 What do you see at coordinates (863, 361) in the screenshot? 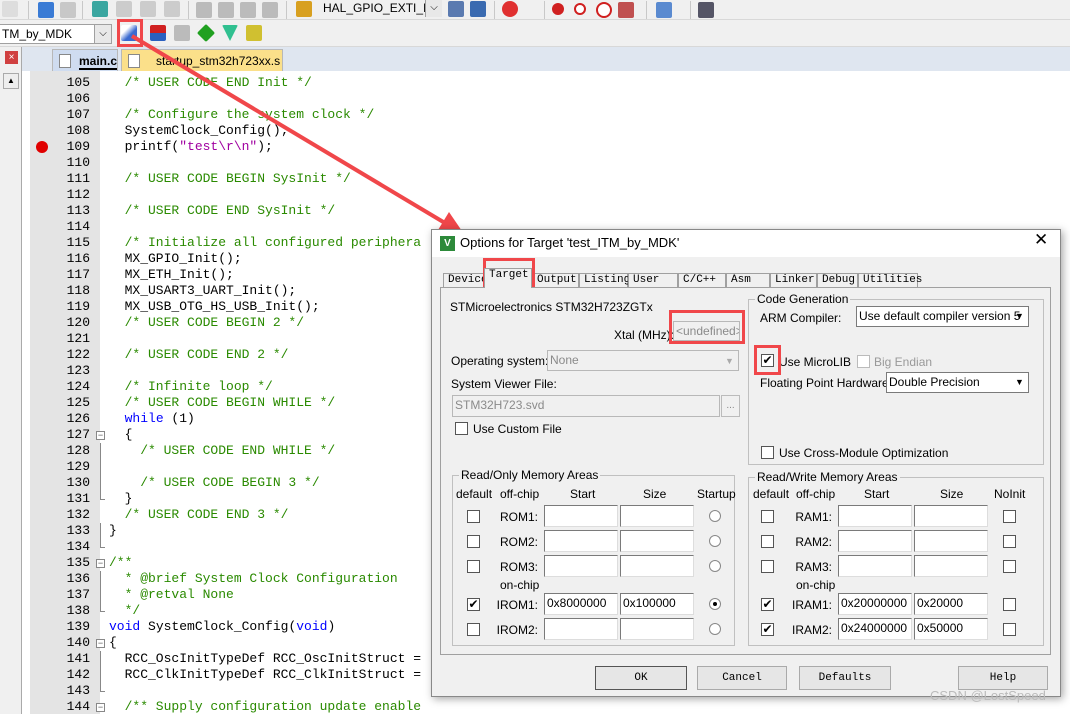
I see `big-endian-checkbox` at bounding box center [863, 361].